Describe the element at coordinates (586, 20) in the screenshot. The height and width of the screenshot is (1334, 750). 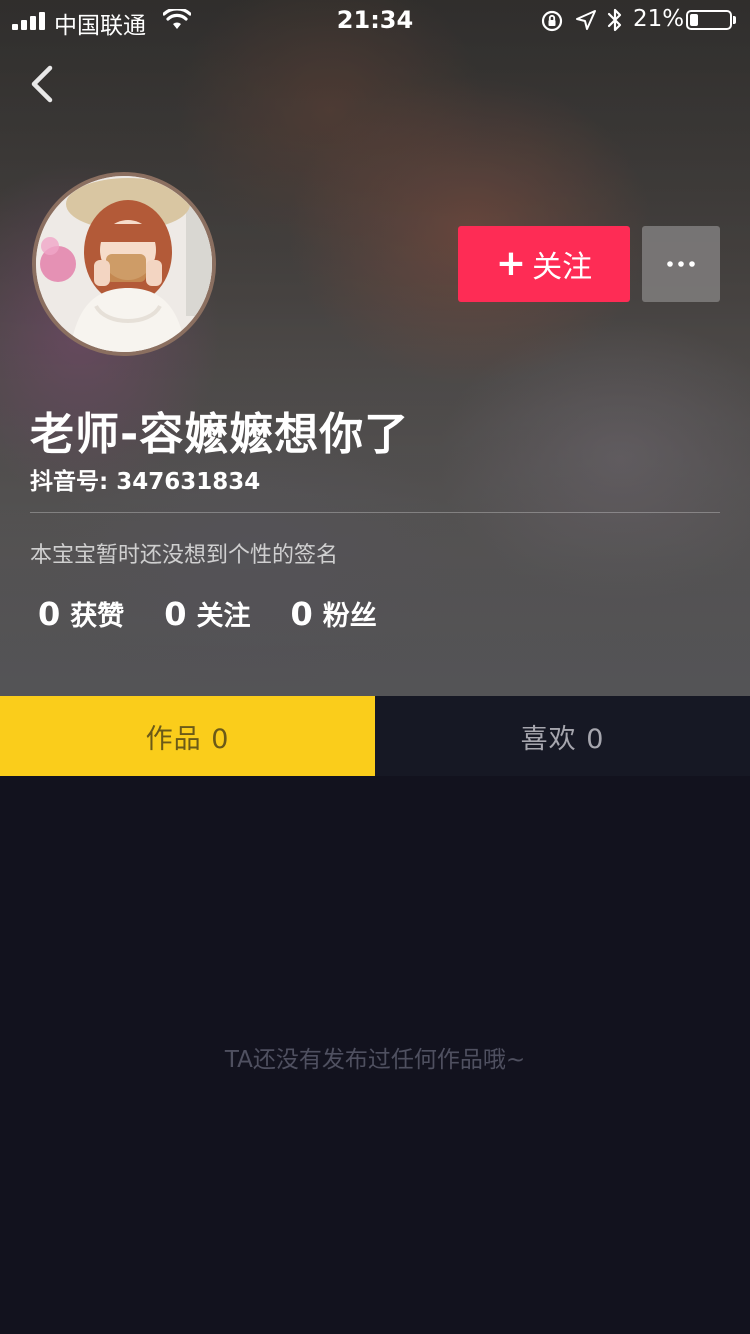
I see `location-icon` at that location.